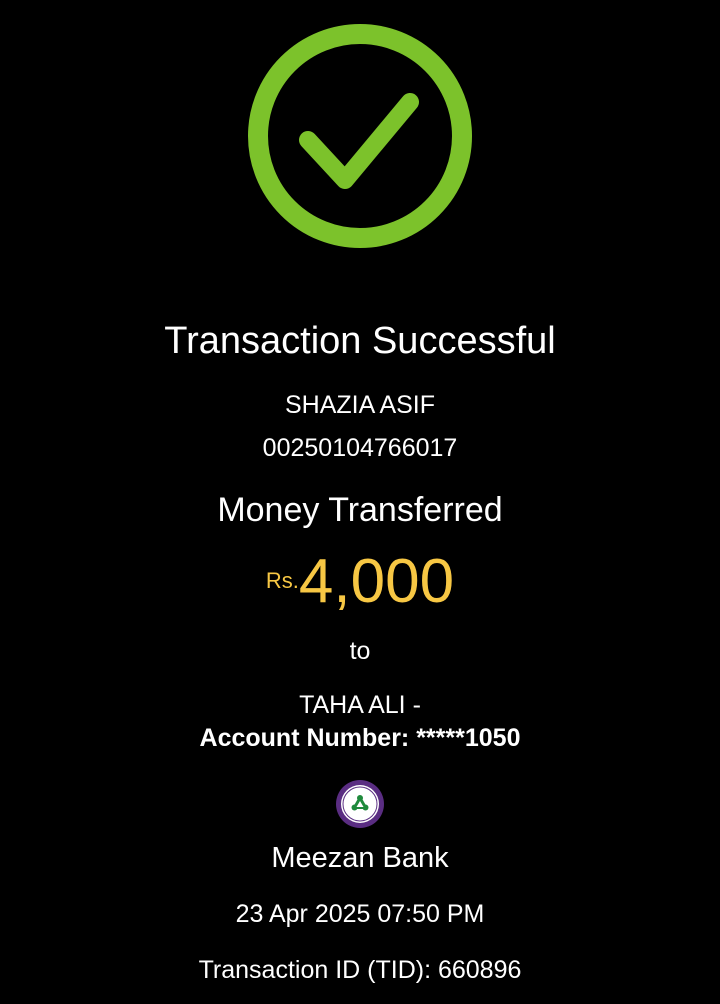 This screenshot has width=720, height=1004. What do you see at coordinates (376, 581) in the screenshot?
I see `amount-value: 4,000` at bounding box center [376, 581].